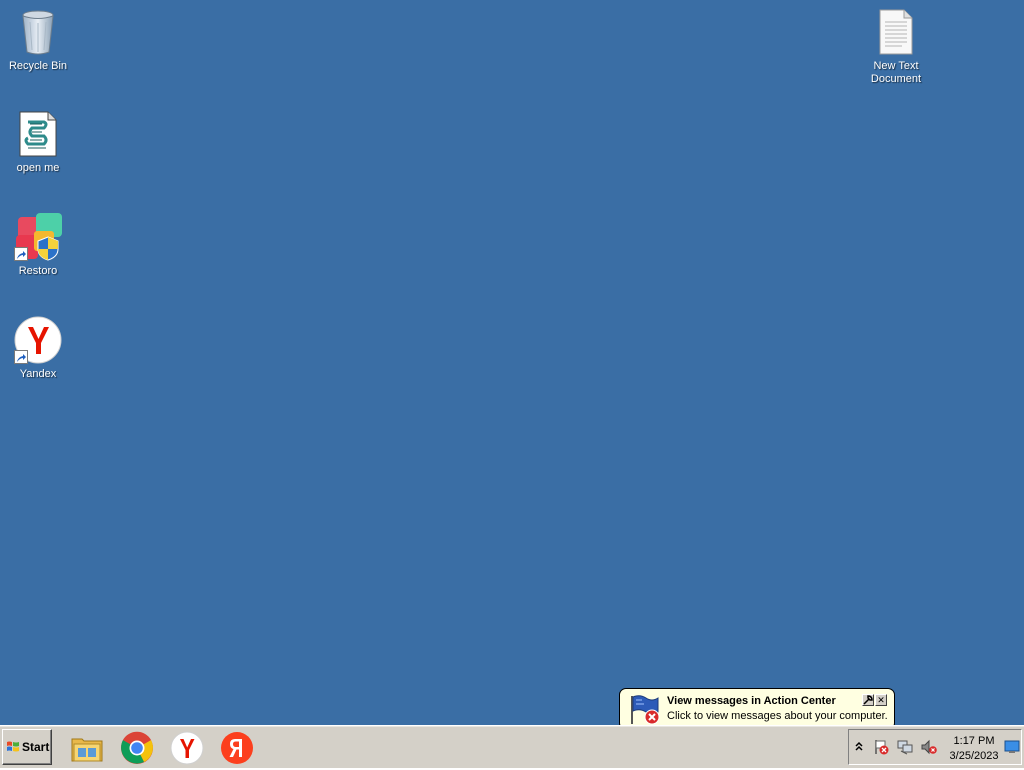  Describe the element at coordinates (38, 271) in the screenshot. I see `desktop-icon-label: Restoro` at that location.